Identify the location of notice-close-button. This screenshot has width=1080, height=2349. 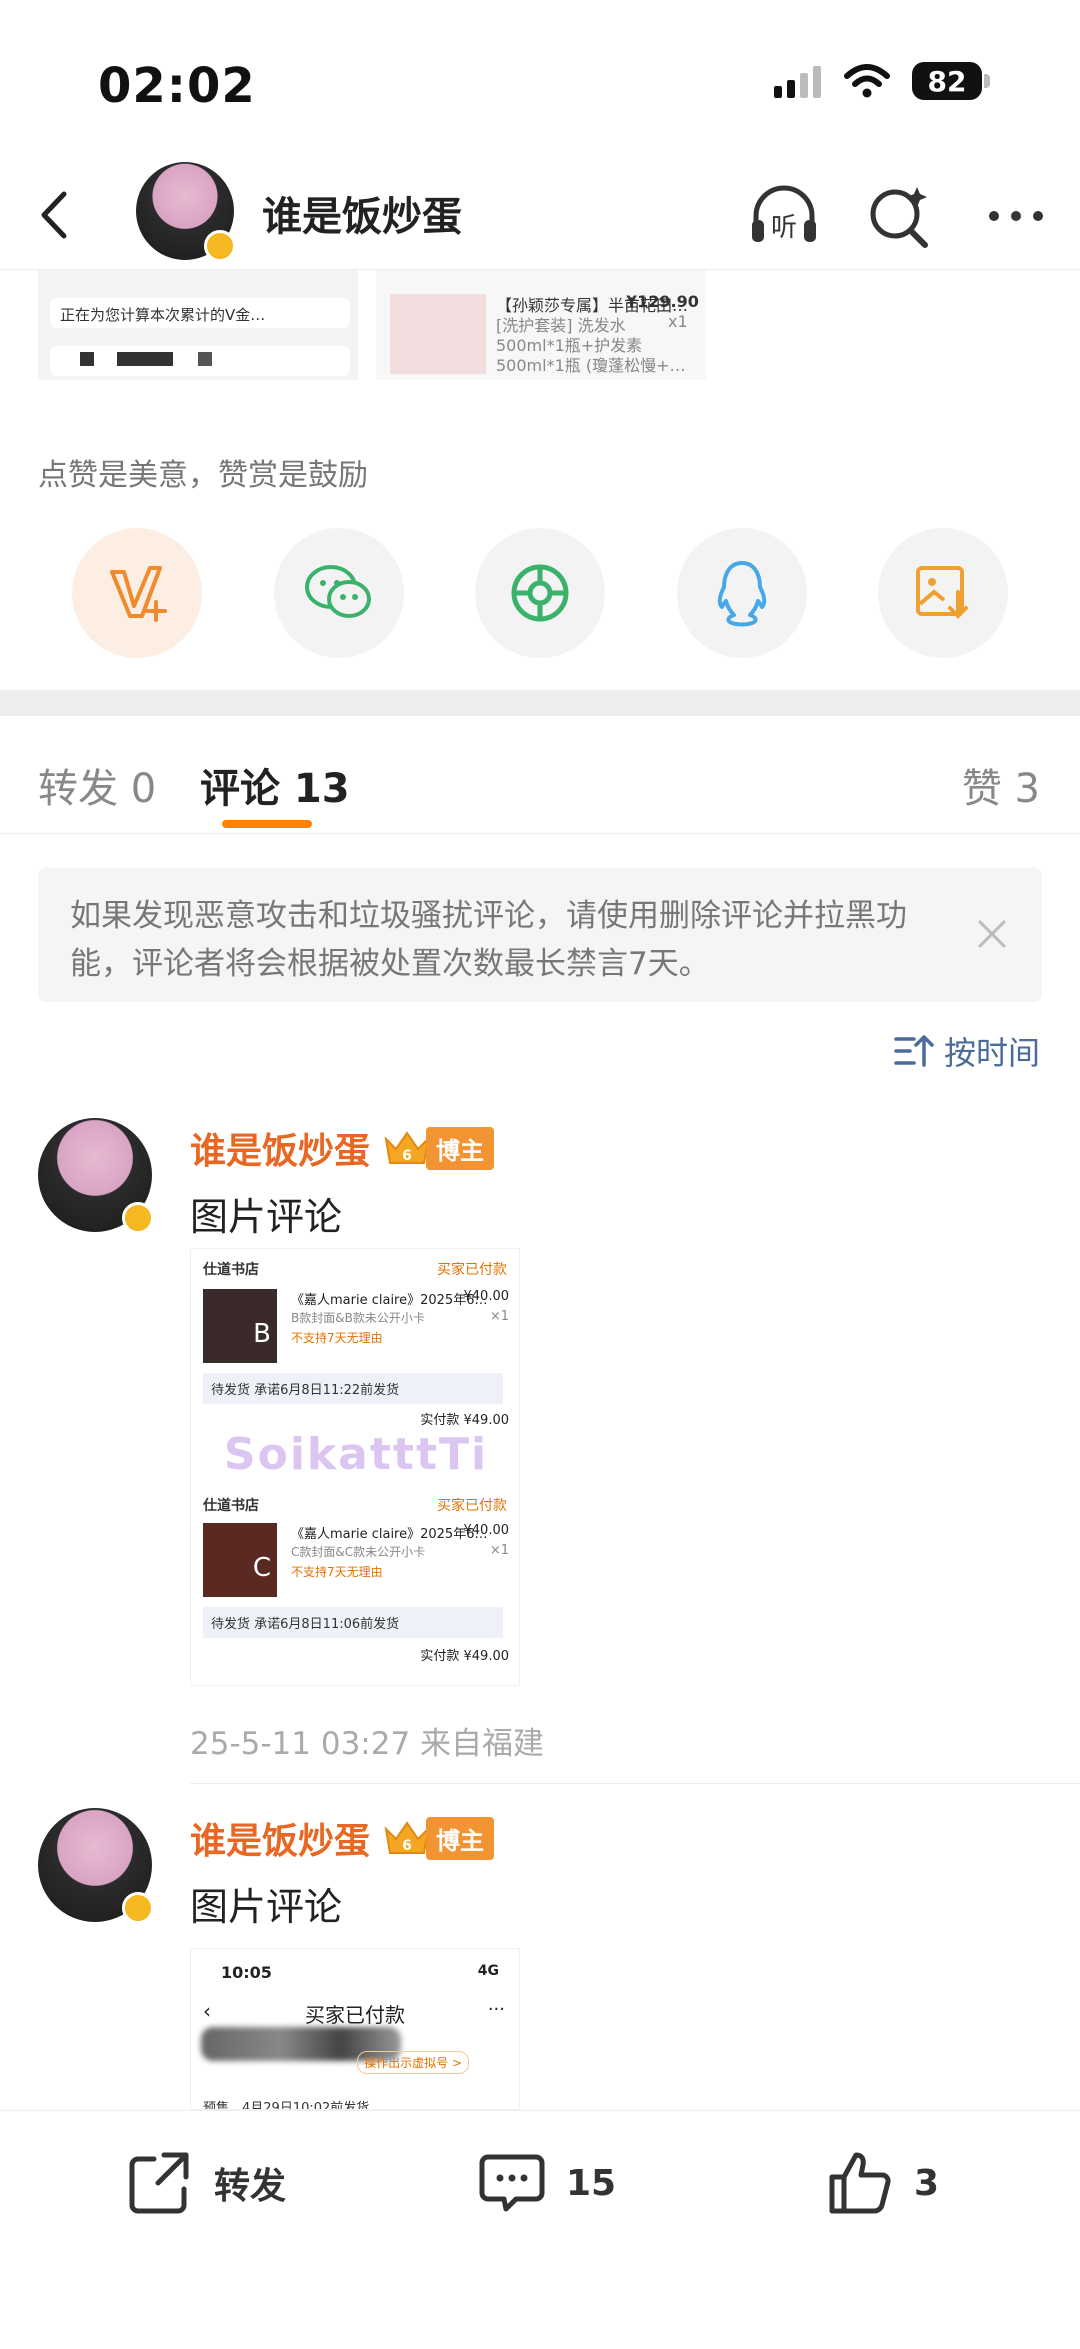
(992, 934).